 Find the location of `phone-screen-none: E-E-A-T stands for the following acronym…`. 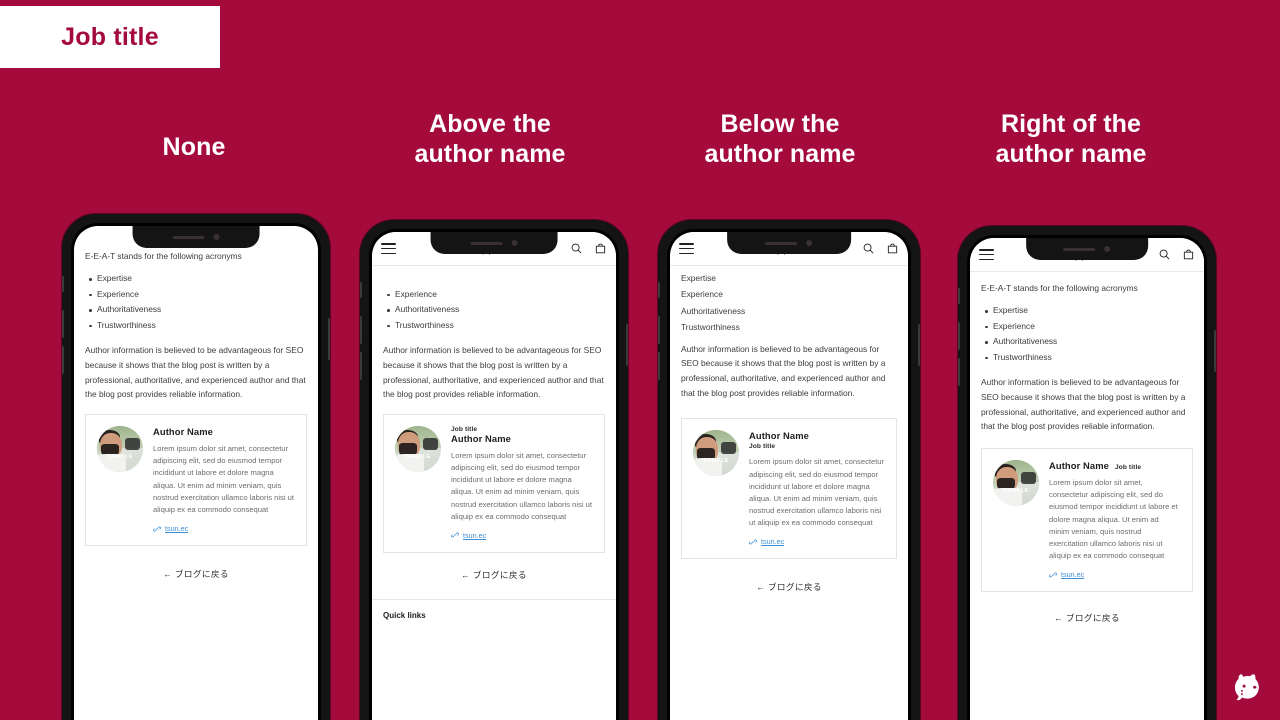

phone-screen-none: E-E-A-T stands for the following acronym… is located at coordinates (196, 473).